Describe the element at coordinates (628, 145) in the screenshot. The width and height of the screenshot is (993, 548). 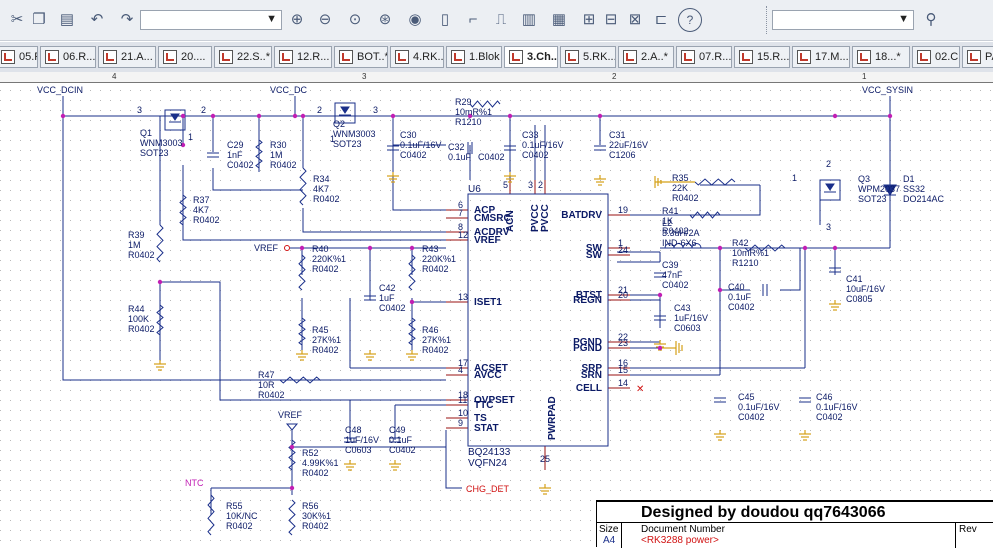
I see `c31-label-1: 22uF/16V` at that location.